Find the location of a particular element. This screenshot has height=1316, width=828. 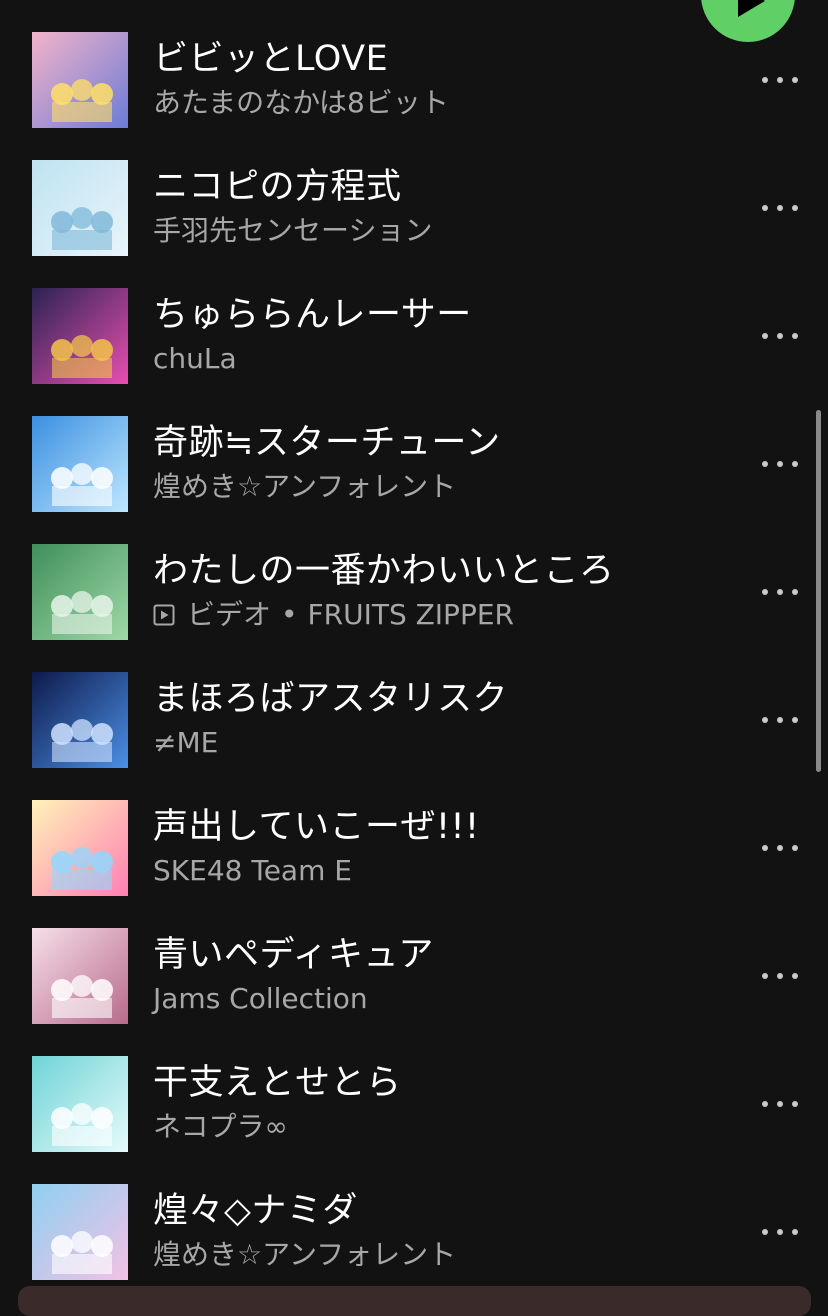

track-subtitle: ≠ME is located at coordinates (185, 743).